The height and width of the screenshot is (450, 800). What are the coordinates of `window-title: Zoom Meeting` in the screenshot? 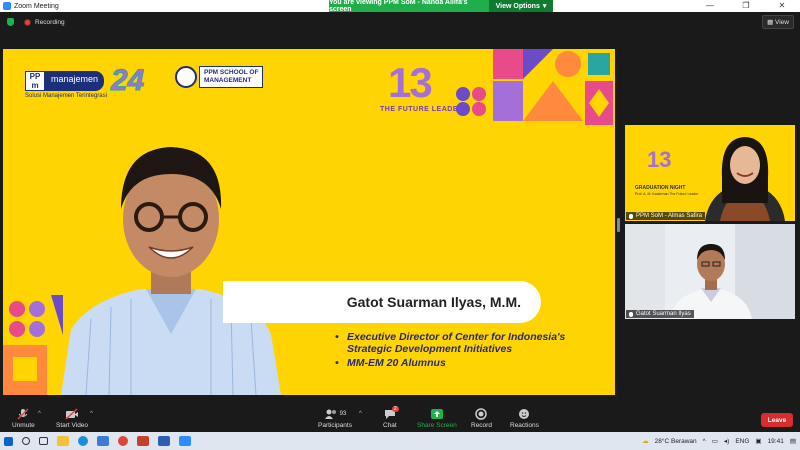 It's located at (36, 6).